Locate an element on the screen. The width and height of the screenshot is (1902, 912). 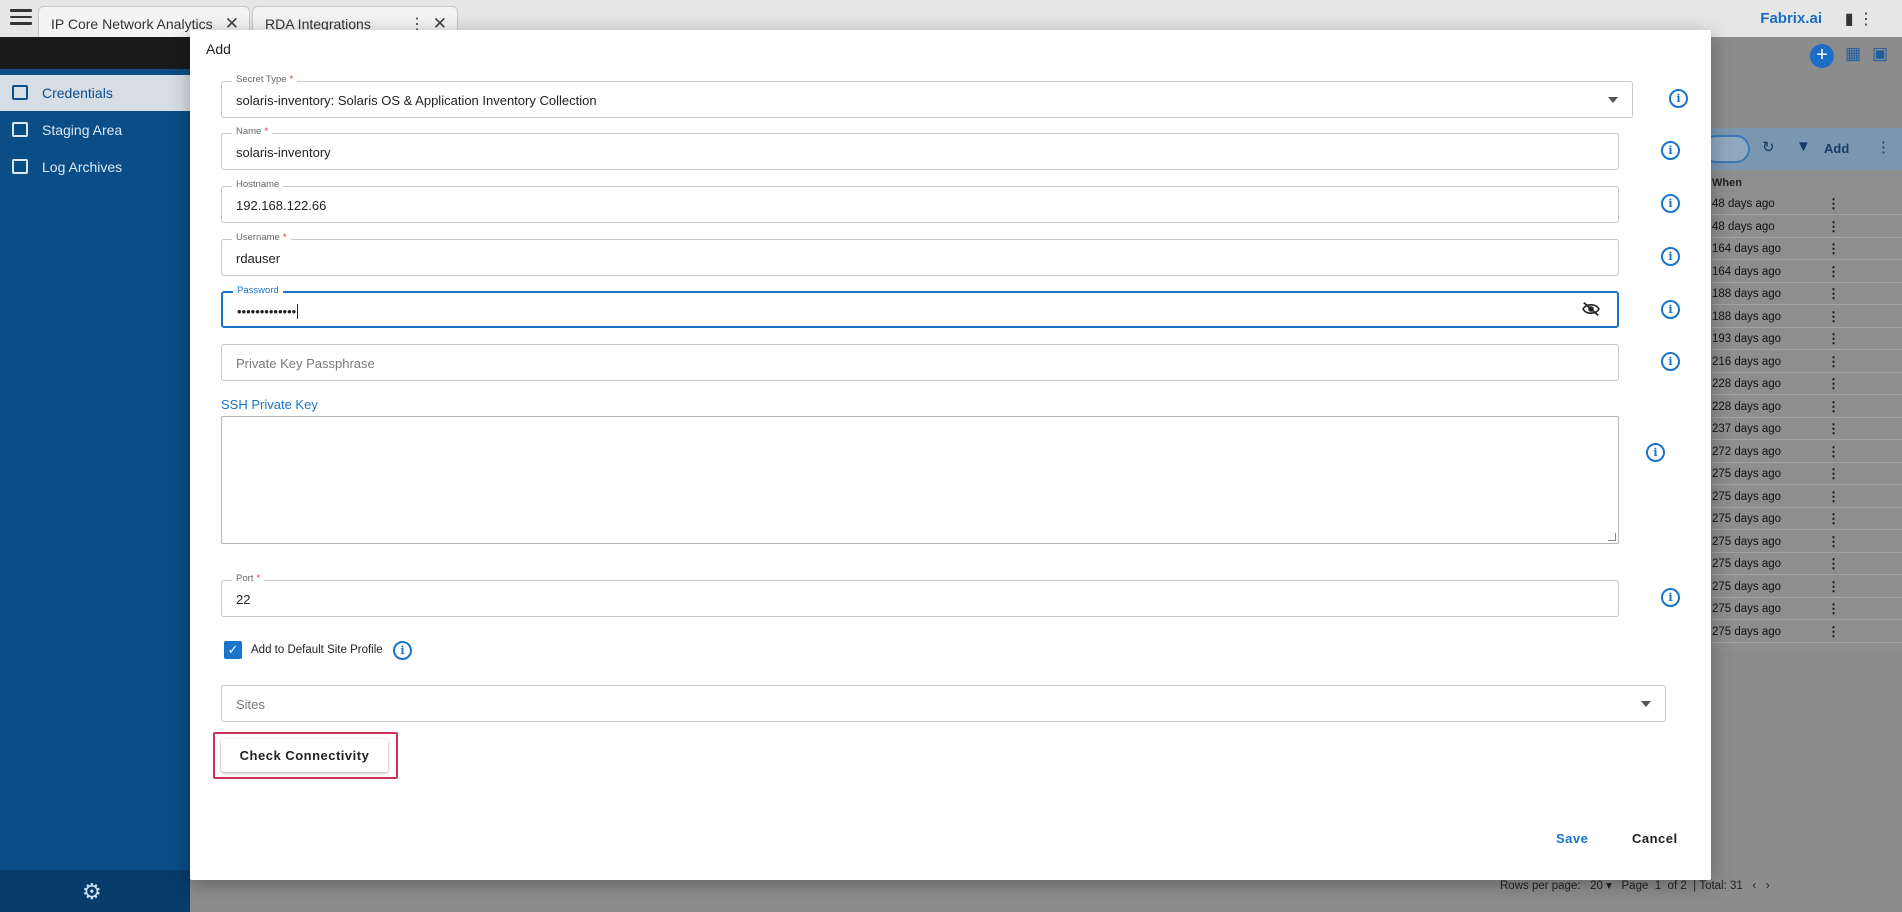
database-icon is located at coordinates (20, 129).